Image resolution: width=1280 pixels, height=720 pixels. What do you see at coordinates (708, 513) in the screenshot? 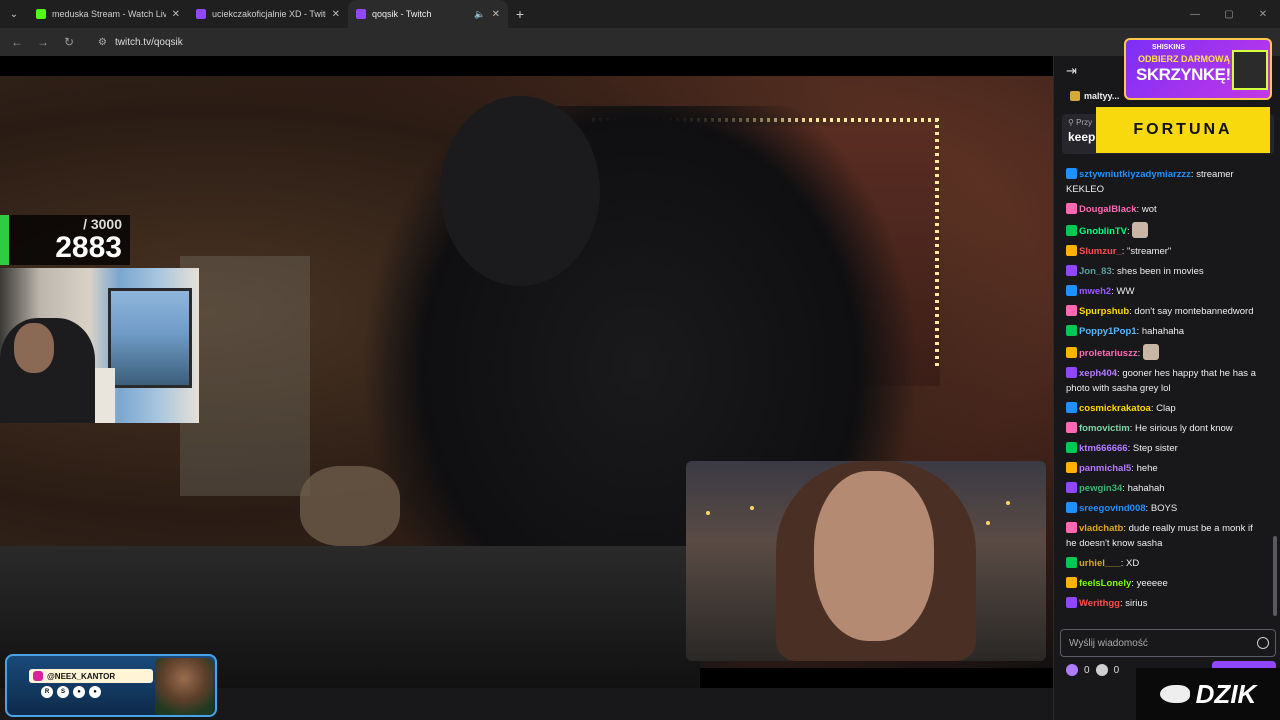
I see `pip-light` at bounding box center [708, 513].